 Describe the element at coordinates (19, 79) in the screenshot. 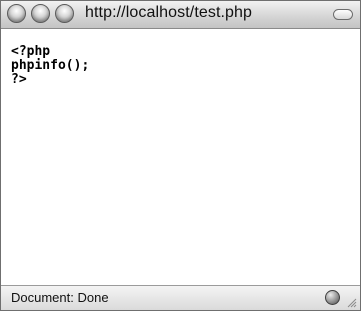

I see `code-line-3: ?>` at that location.